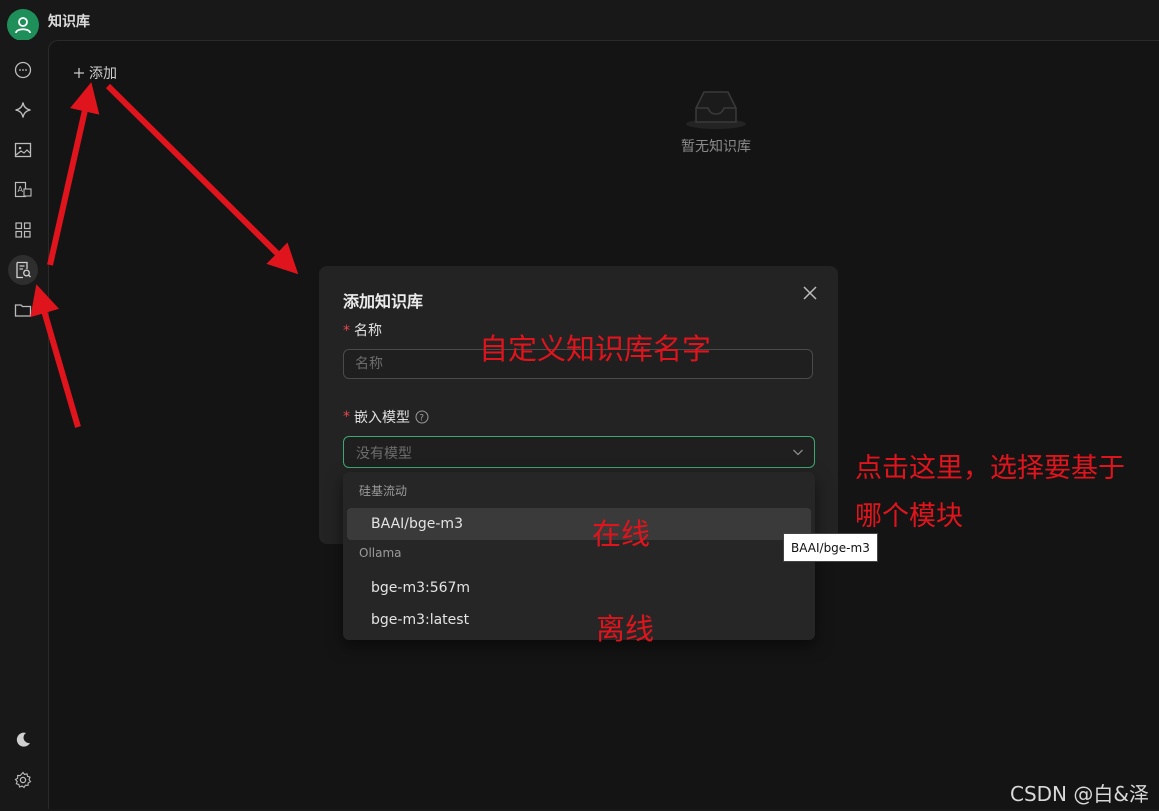  I want to click on sidebar-item-chat, so click(23, 70).